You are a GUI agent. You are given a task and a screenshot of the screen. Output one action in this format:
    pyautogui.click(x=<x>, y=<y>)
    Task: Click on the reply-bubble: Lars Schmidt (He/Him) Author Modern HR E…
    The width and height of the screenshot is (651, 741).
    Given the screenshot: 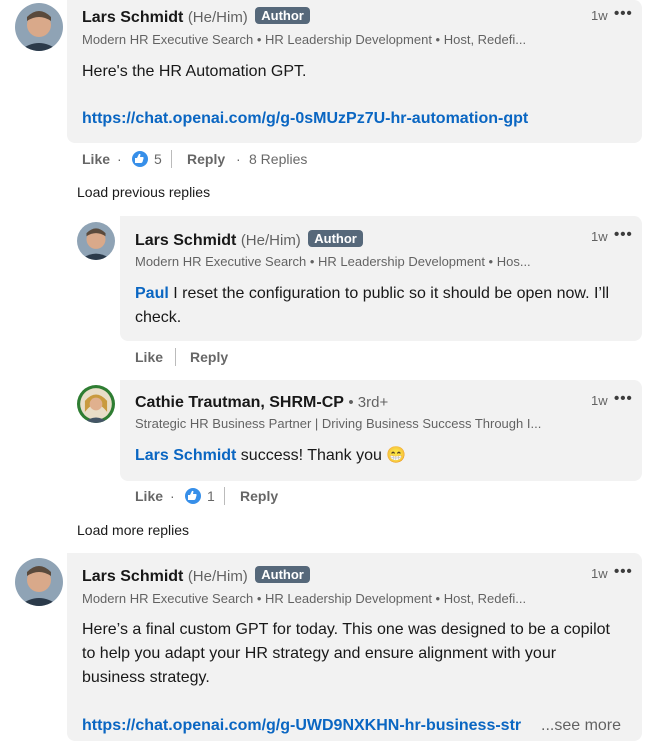 What is the action you would take?
    pyautogui.click(x=381, y=278)
    